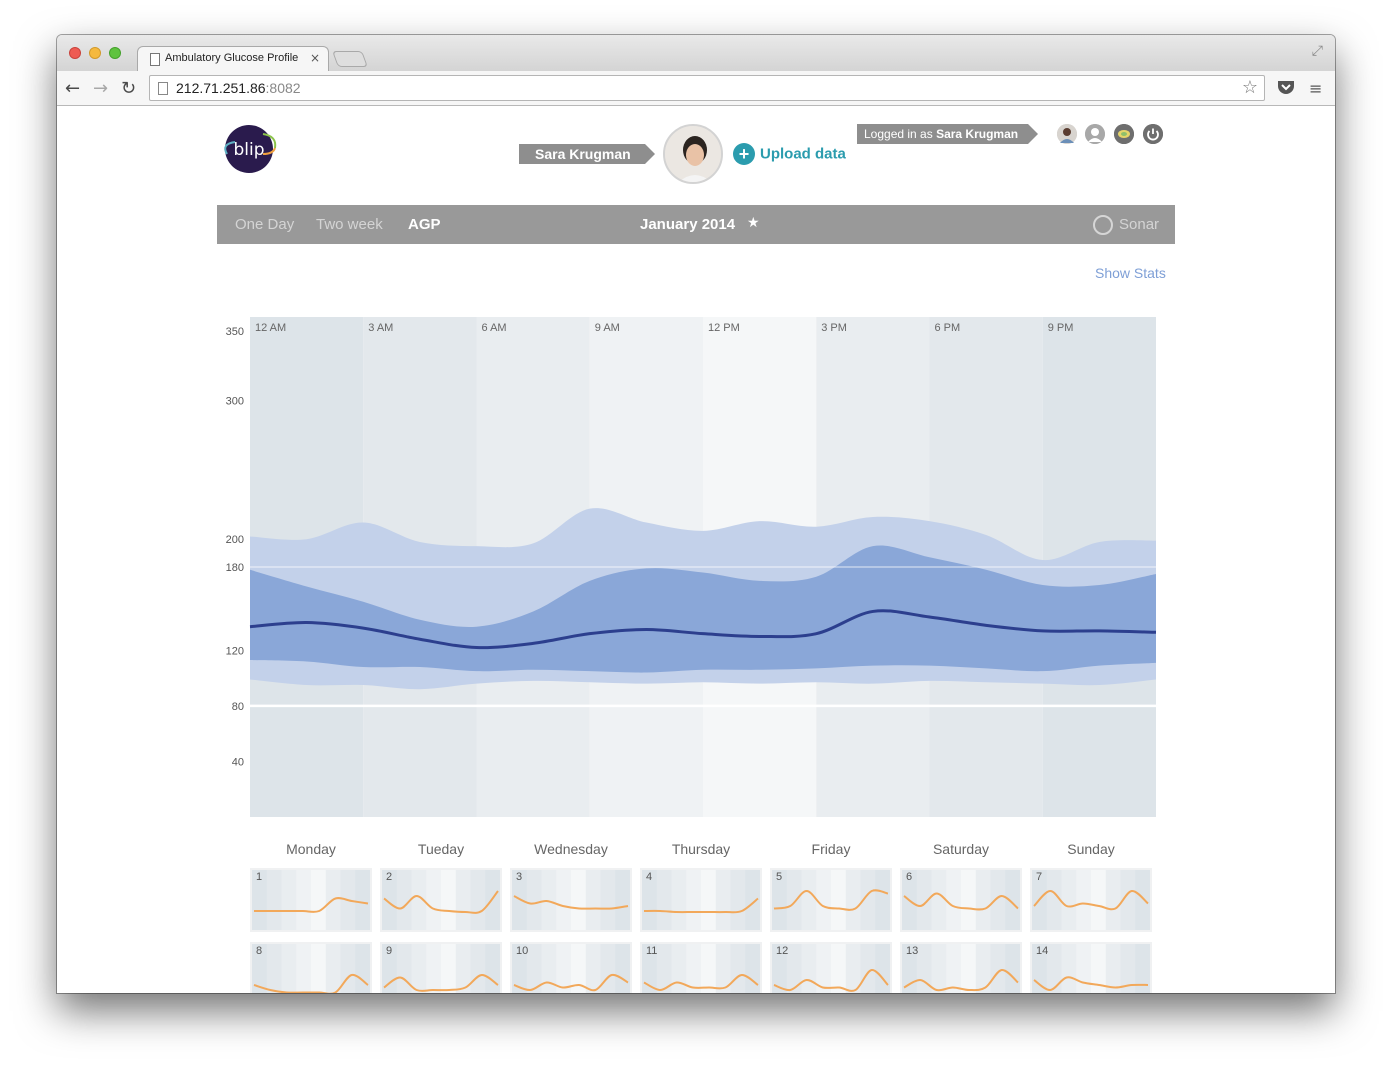 This screenshot has width=1392, height=1072. I want to click on back-icon: ←, so click(72, 88).